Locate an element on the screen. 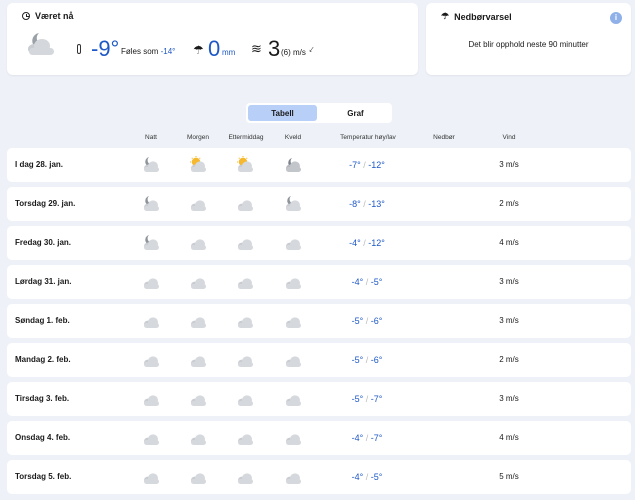  table-row: Lørdag 31. jan. -4° / -5° 3 m/s is located at coordinates (319, 282).